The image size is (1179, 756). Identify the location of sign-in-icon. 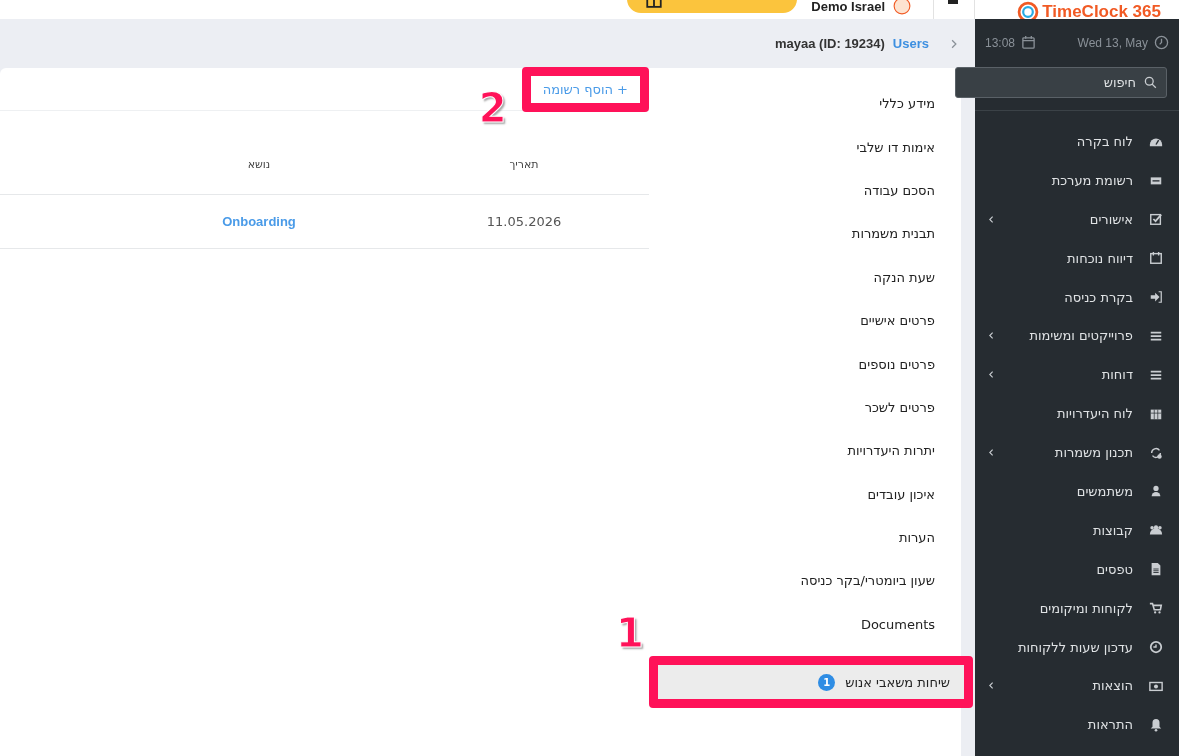
(1156, 297).